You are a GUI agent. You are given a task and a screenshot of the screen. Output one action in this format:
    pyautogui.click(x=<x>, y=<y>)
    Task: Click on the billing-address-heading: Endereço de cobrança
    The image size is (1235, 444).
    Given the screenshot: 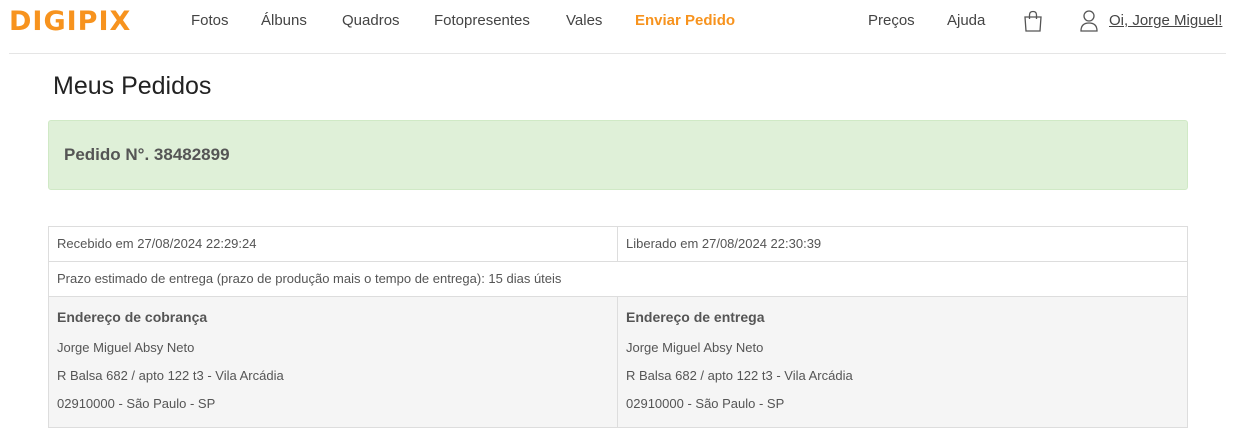 What is the action you would take?
    pyautogui.click(x=132, y=317)
    